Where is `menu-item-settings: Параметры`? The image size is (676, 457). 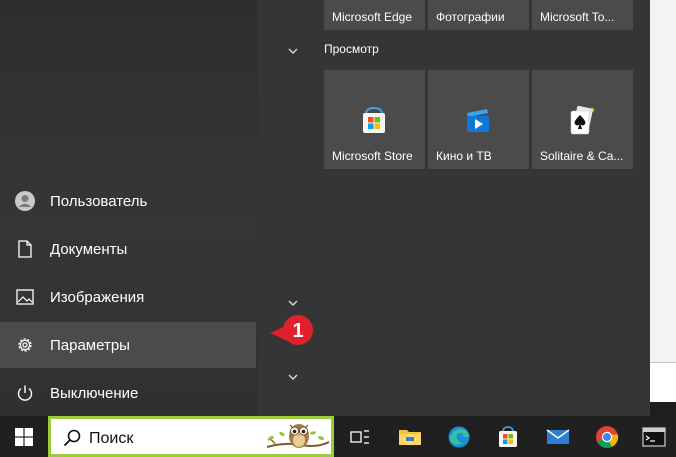
menu-item-settings: Параметры is located at coordinates (128, 345).